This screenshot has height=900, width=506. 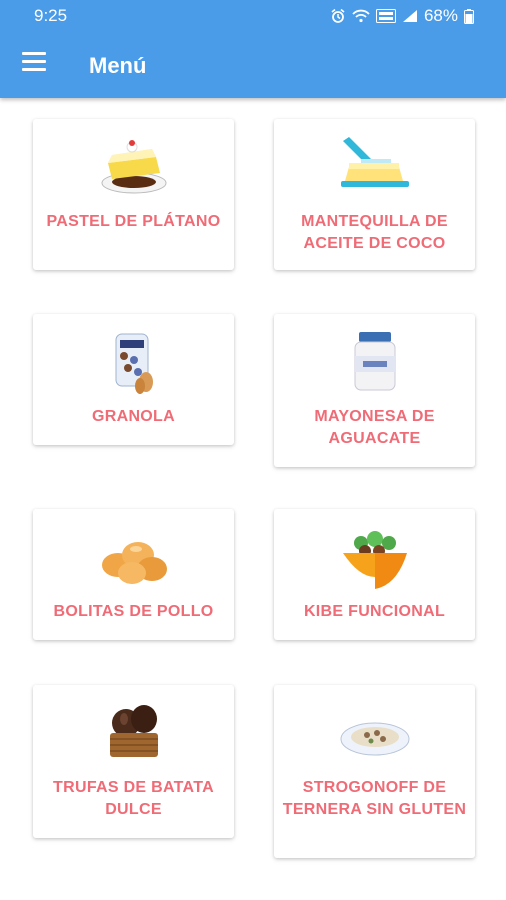 I want to click on recipe-card-mayonesa-aguacate: MAYONESA DE AGUACATE, so click(x=374, y=390).